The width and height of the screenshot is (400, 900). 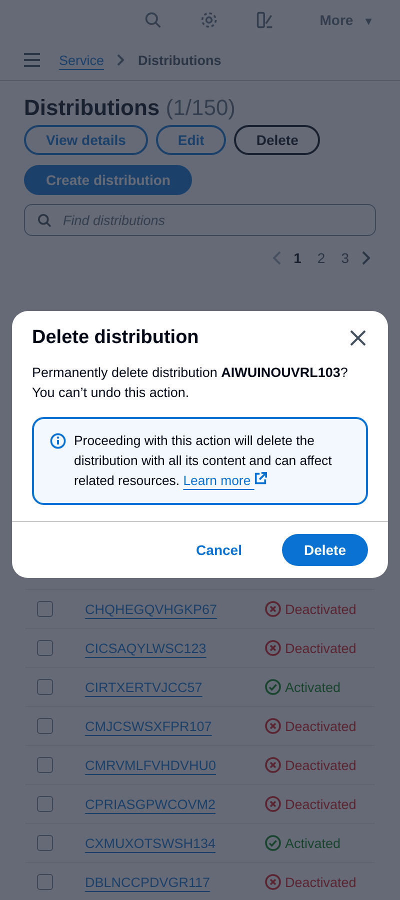 I want to click on dialog-title: Delete distribution, so click(x=115, y=338).